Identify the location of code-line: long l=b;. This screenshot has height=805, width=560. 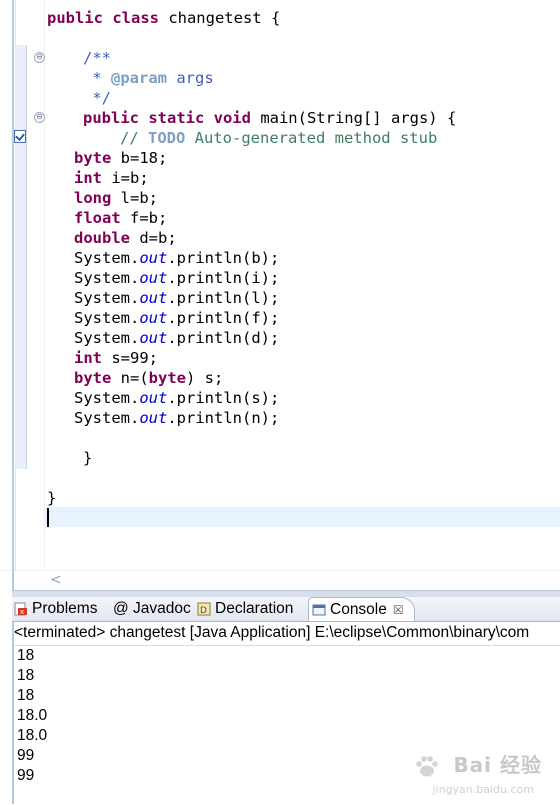
(116, 198).